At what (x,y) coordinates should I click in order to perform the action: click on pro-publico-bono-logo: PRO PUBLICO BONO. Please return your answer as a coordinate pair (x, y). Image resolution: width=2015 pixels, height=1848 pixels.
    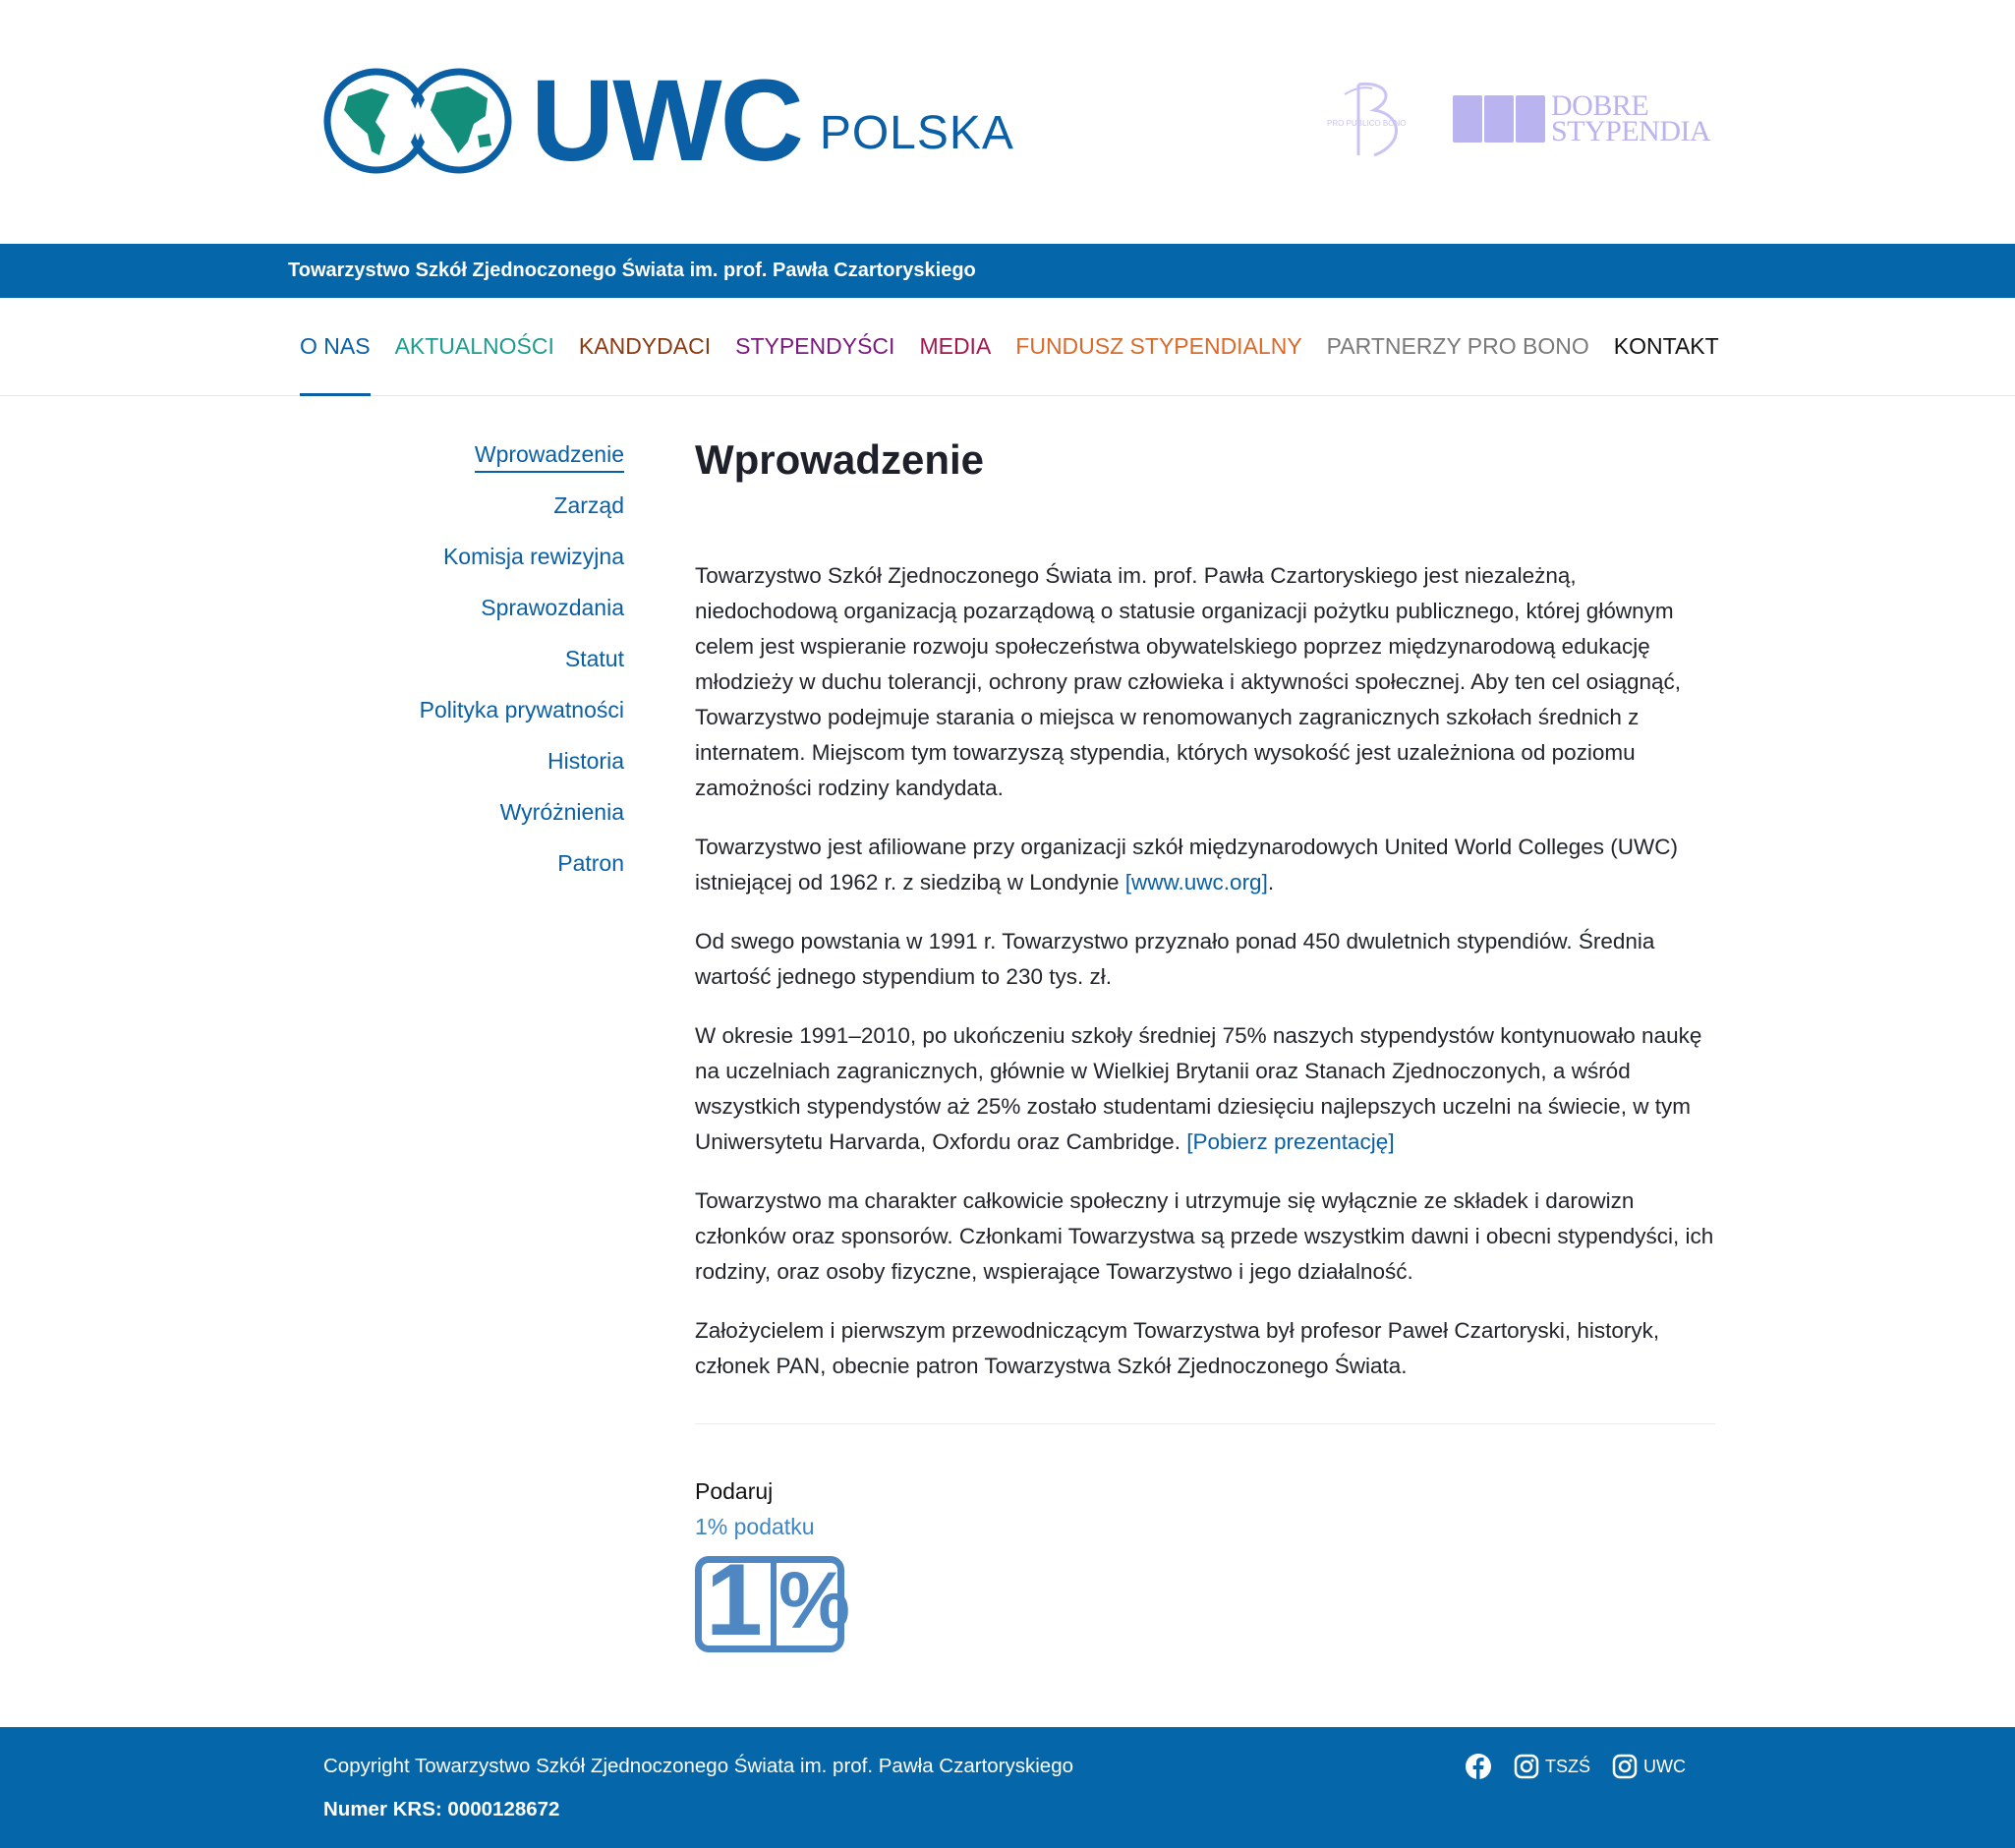
    Looking at the image, I should click on (1376, 119).